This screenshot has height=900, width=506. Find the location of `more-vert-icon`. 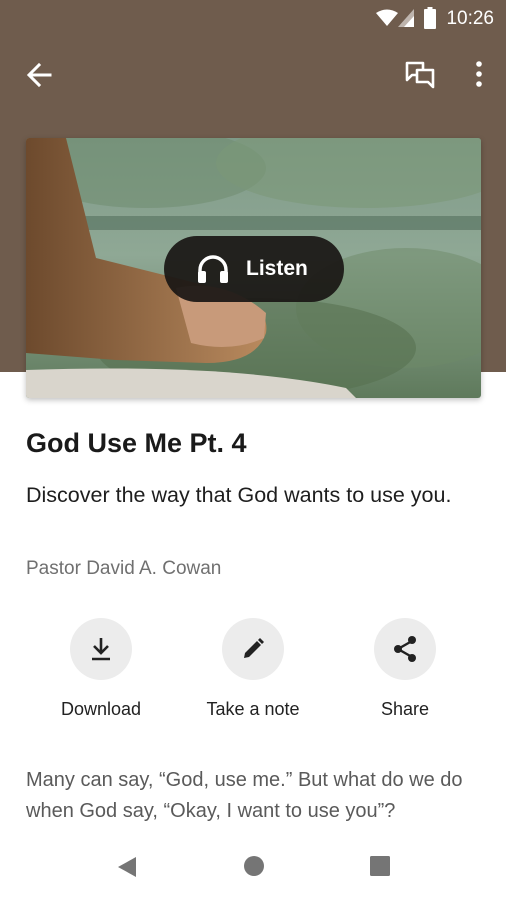

more-vert-icon is located at coordinates (479, 75).